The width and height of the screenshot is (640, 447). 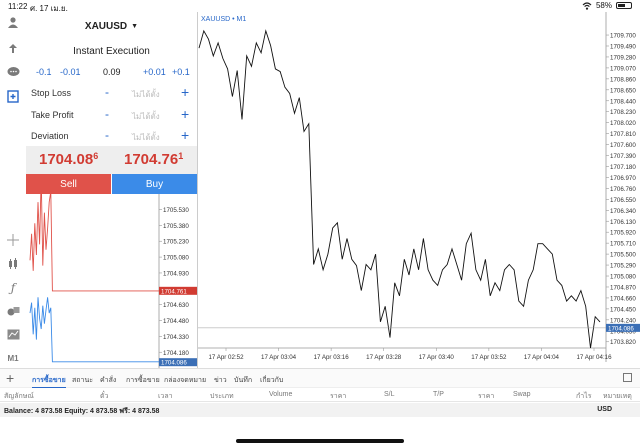 I want to click on stop-loss-label: Stop Loss, so click(x=51, y=93).